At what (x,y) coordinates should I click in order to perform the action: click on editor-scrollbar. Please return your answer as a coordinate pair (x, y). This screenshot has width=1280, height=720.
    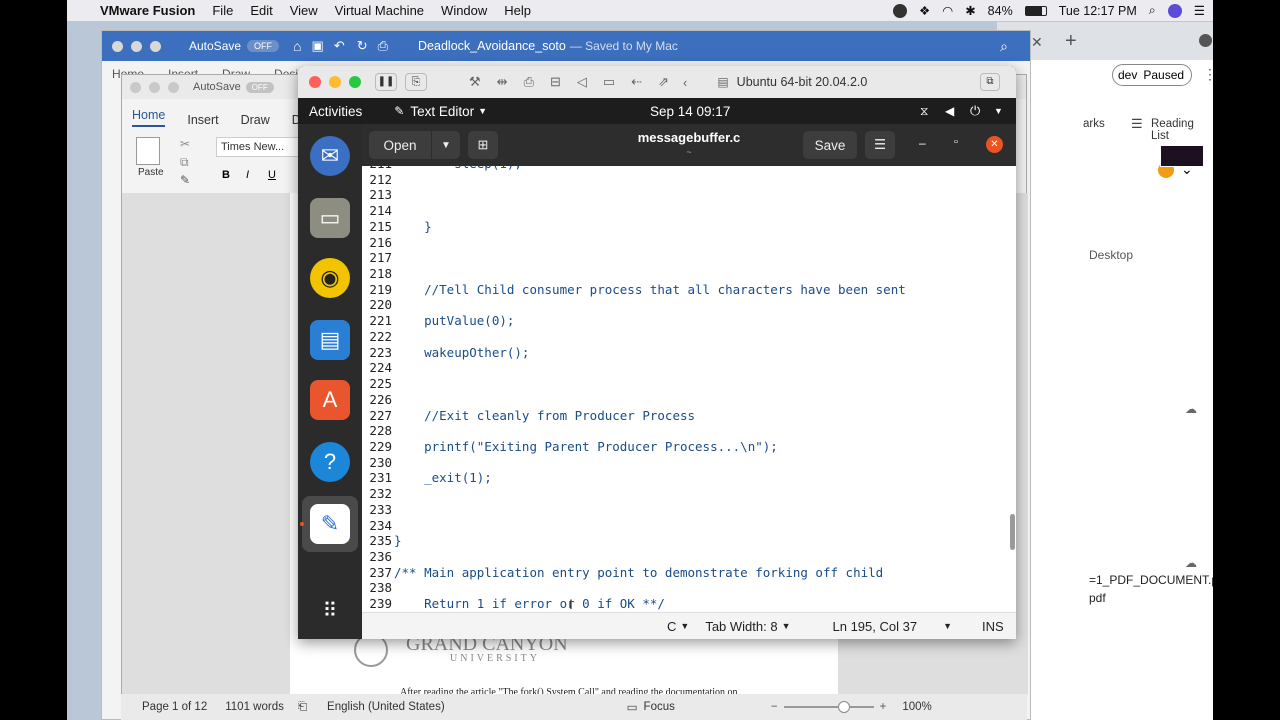
    Looking at the image, I should click on (1012, 532).